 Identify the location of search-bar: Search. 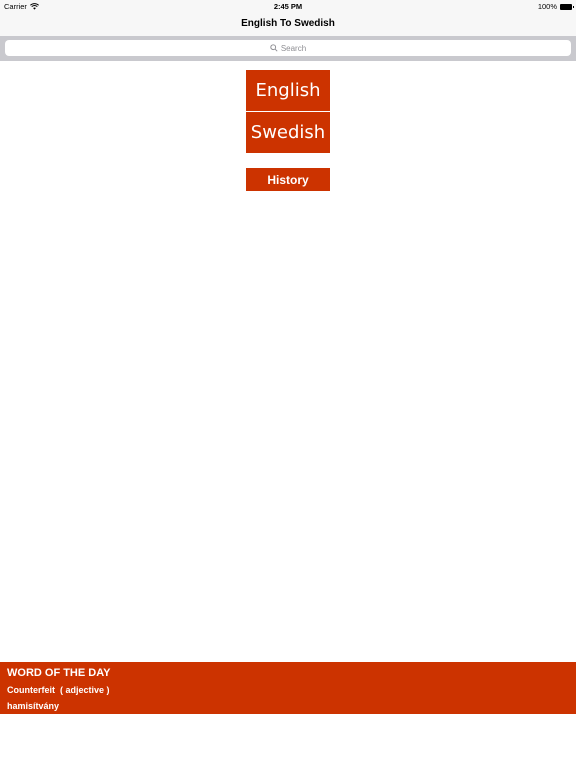
(288, 48).